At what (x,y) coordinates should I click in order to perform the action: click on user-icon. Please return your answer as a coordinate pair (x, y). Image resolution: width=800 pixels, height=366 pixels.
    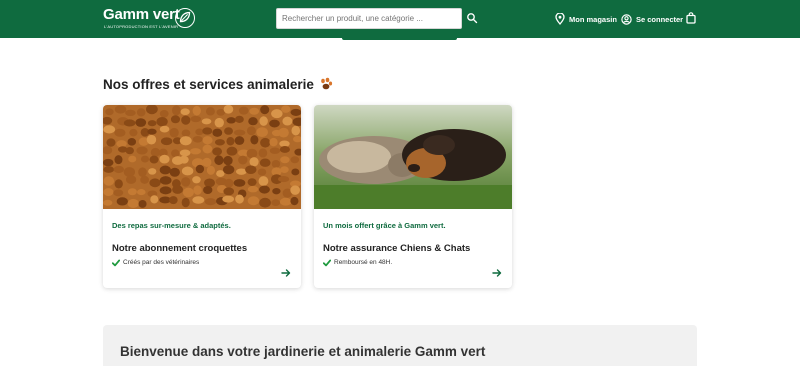
    Looking at the image, I should click on (626, 19).